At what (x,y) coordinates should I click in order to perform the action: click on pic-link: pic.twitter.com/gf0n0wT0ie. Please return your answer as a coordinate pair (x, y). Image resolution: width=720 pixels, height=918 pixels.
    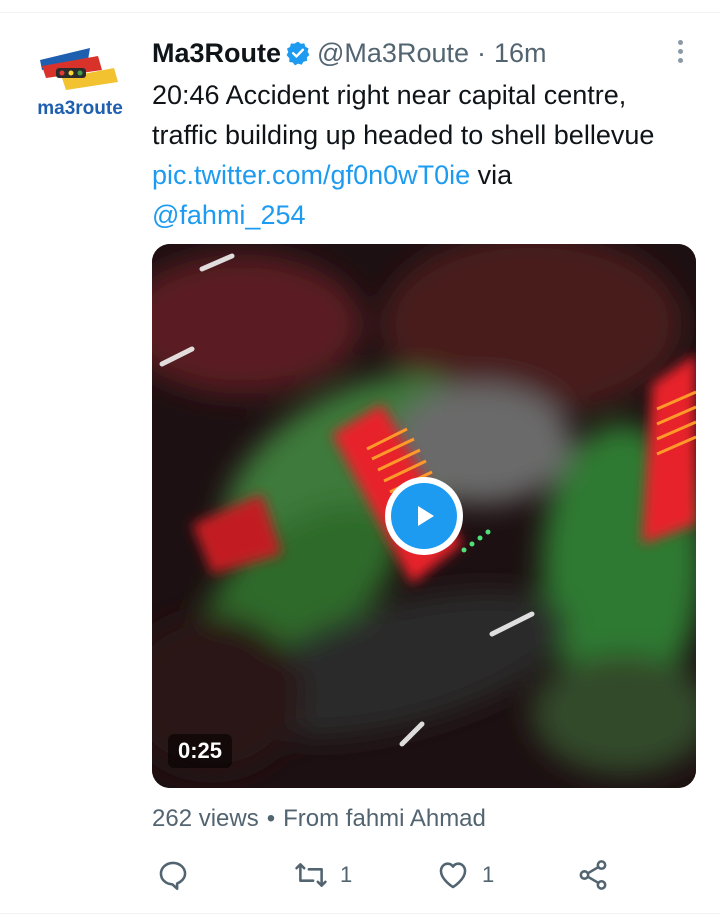
    Looking at the image, I should click on (311, 175).